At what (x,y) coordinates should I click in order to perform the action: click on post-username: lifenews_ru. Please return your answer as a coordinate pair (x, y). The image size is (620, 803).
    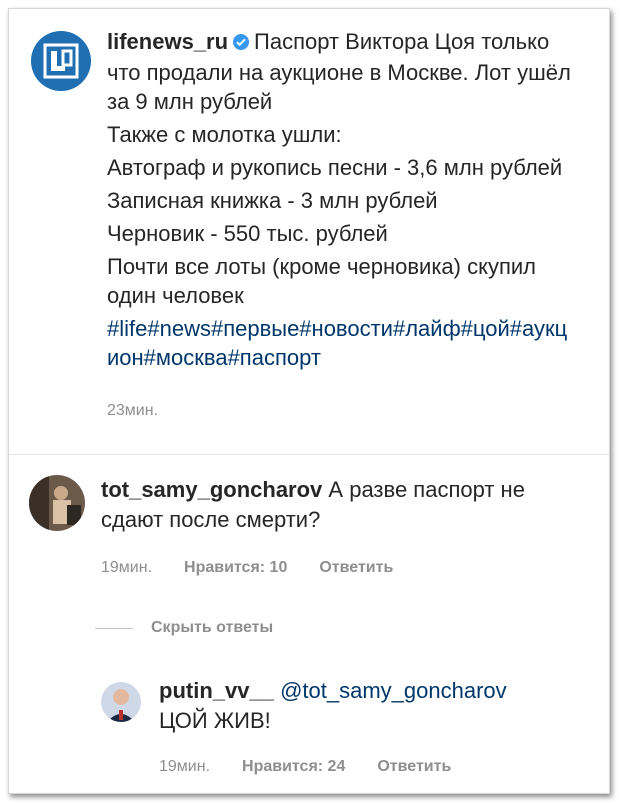
    Looking at the image, I should click on (167, 41).